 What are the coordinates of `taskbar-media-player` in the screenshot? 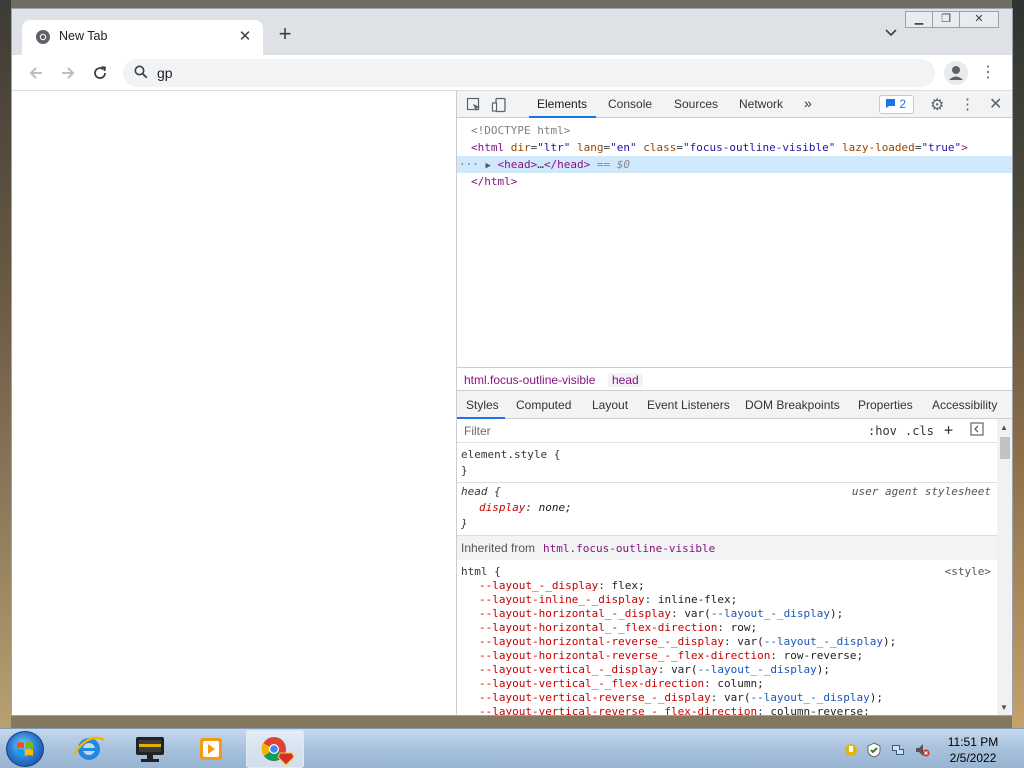 It's located at (211, 749).